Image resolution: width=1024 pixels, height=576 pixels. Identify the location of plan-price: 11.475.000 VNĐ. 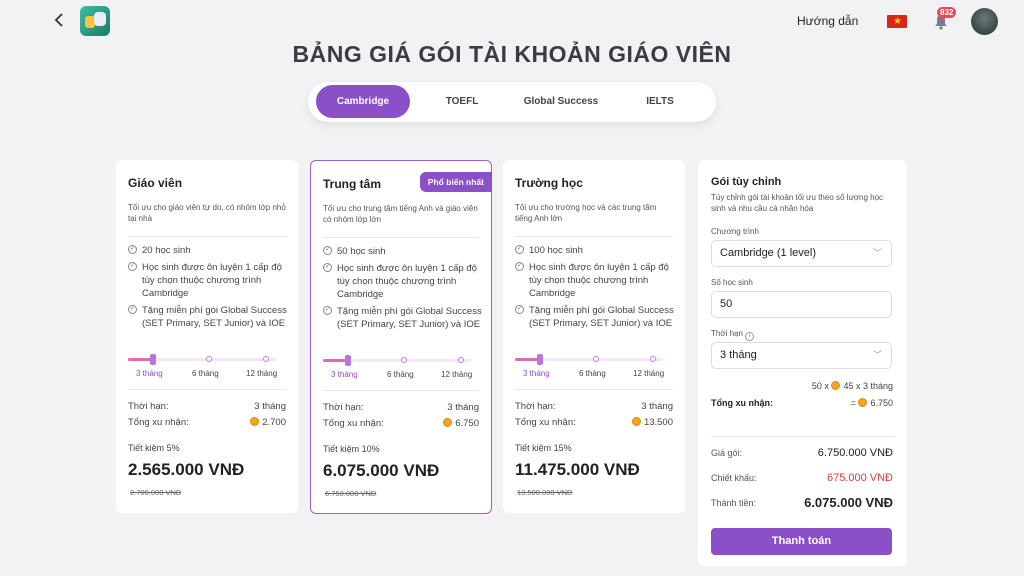
(577, 469).